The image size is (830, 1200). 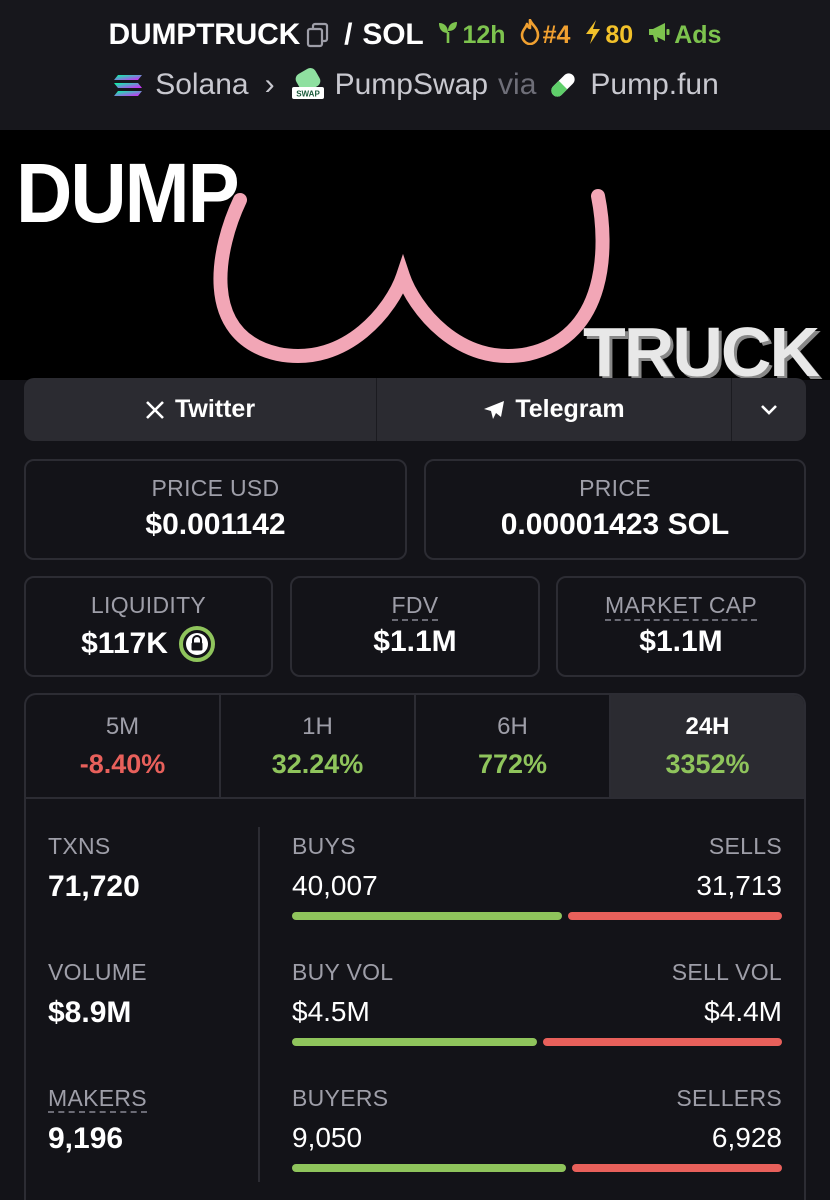 I want to click on market-cap-label: MARKET CAP, so click(x=681, y=606).